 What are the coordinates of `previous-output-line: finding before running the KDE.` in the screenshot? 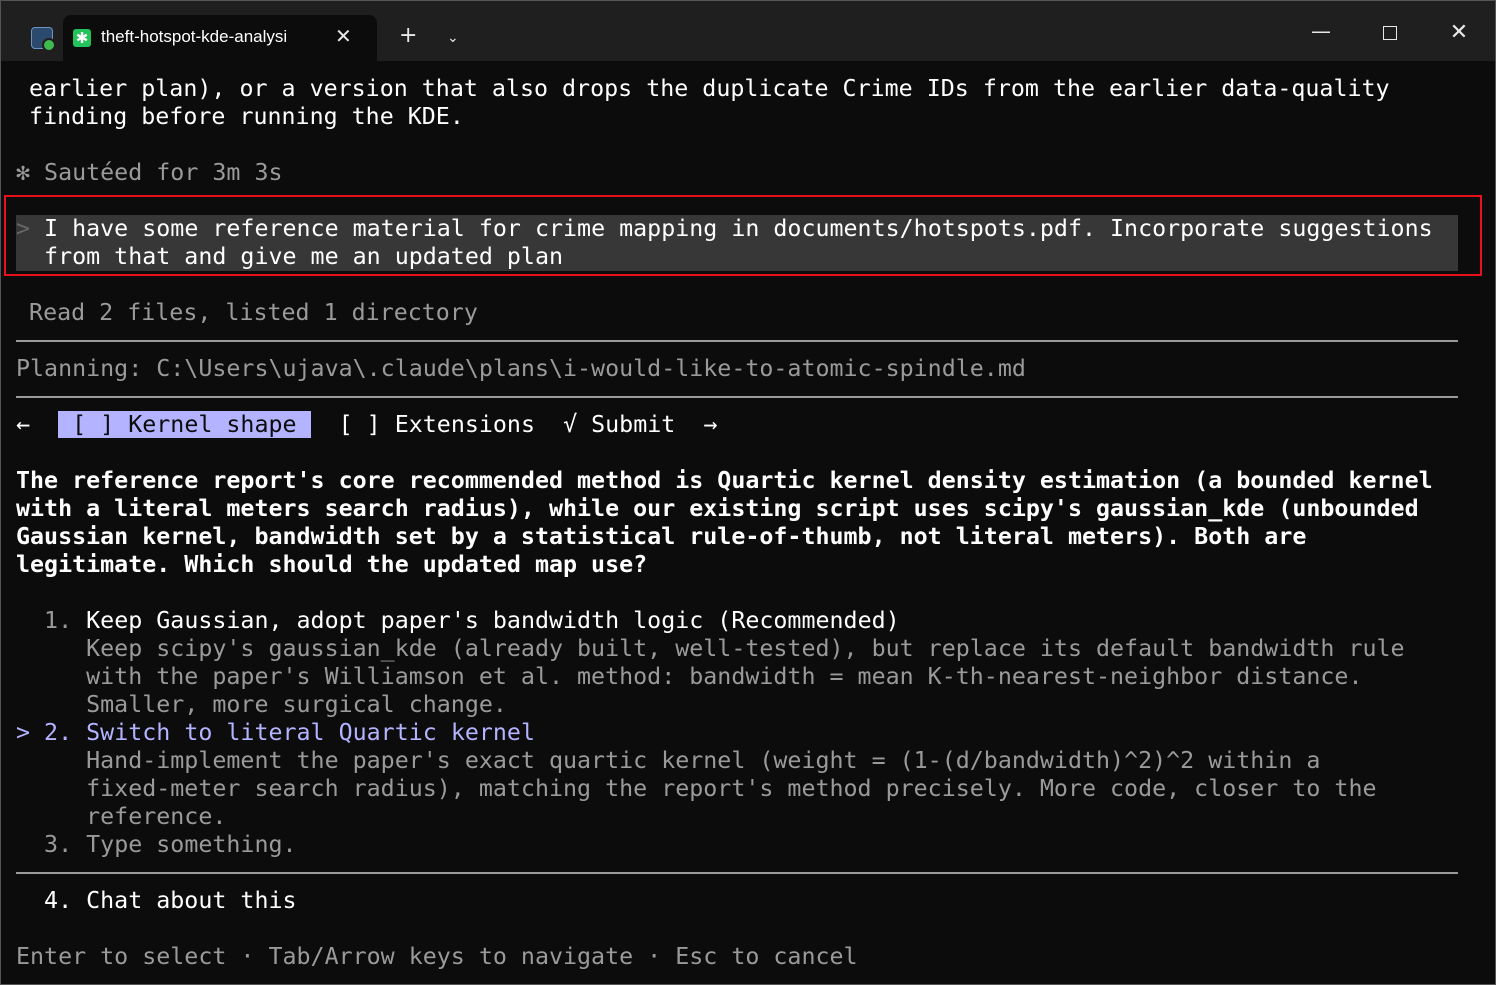 It's located at (232, 116).